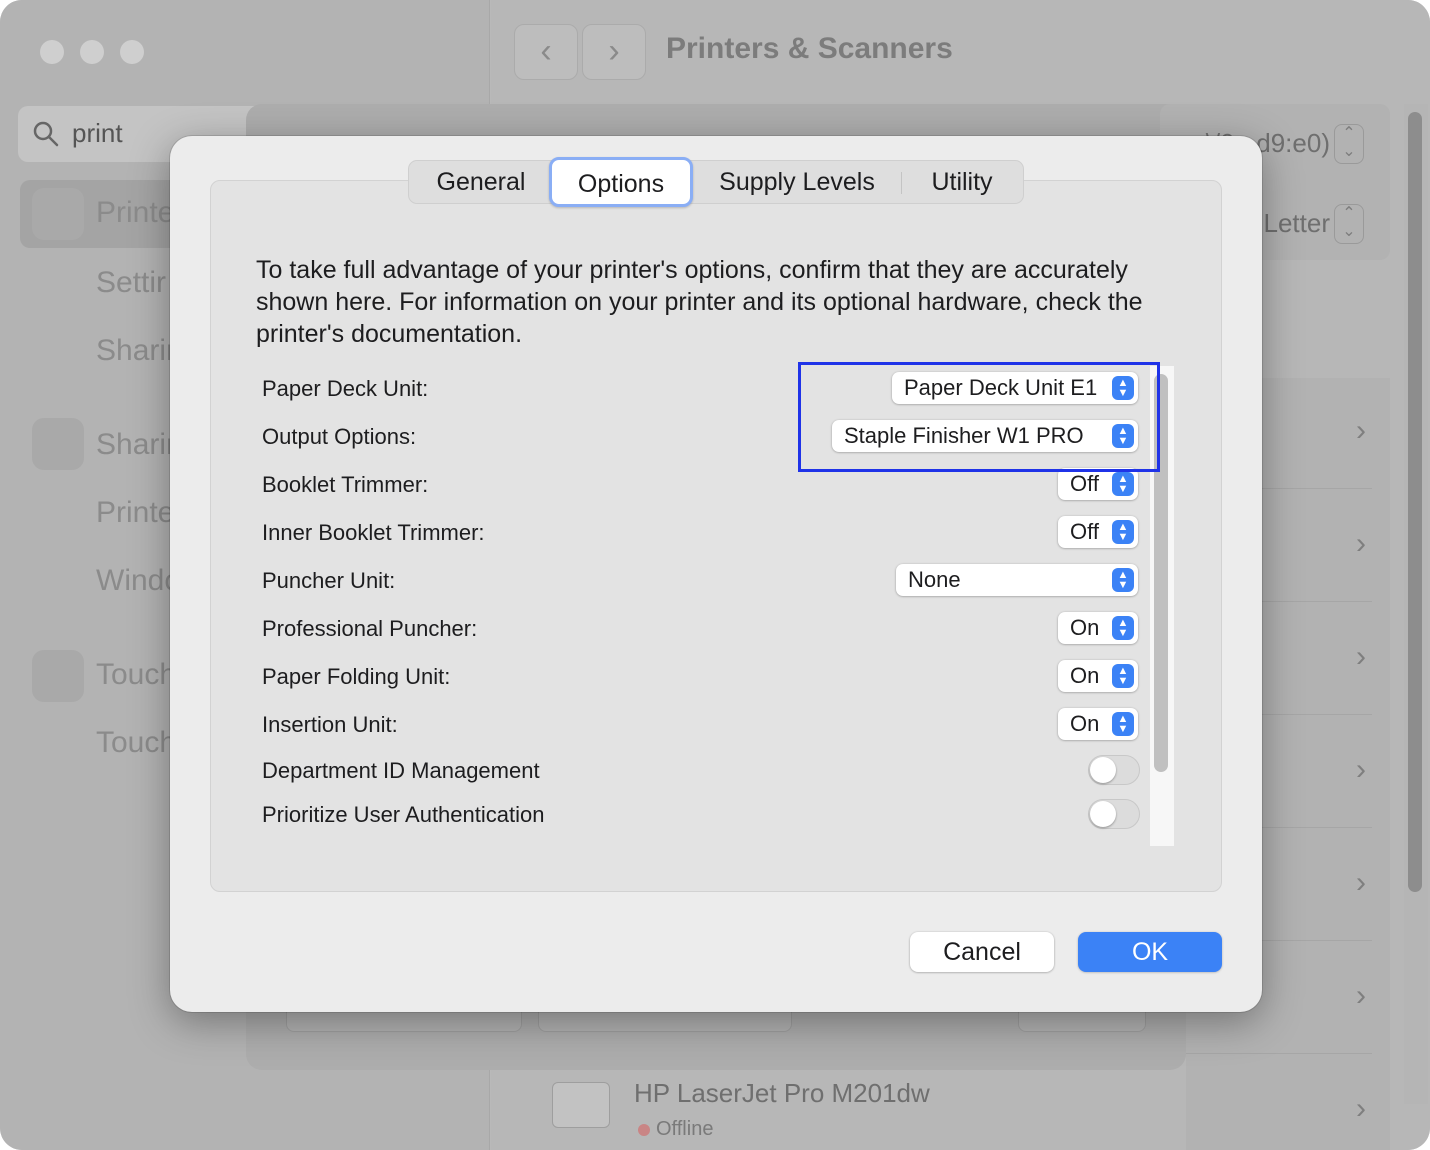 This screenshot has width=1430, height=1150. What do you see at coordinates (685, 1129) in the screenshot?
I see `printer-status: Offline` at bounding box center [685, 1129].